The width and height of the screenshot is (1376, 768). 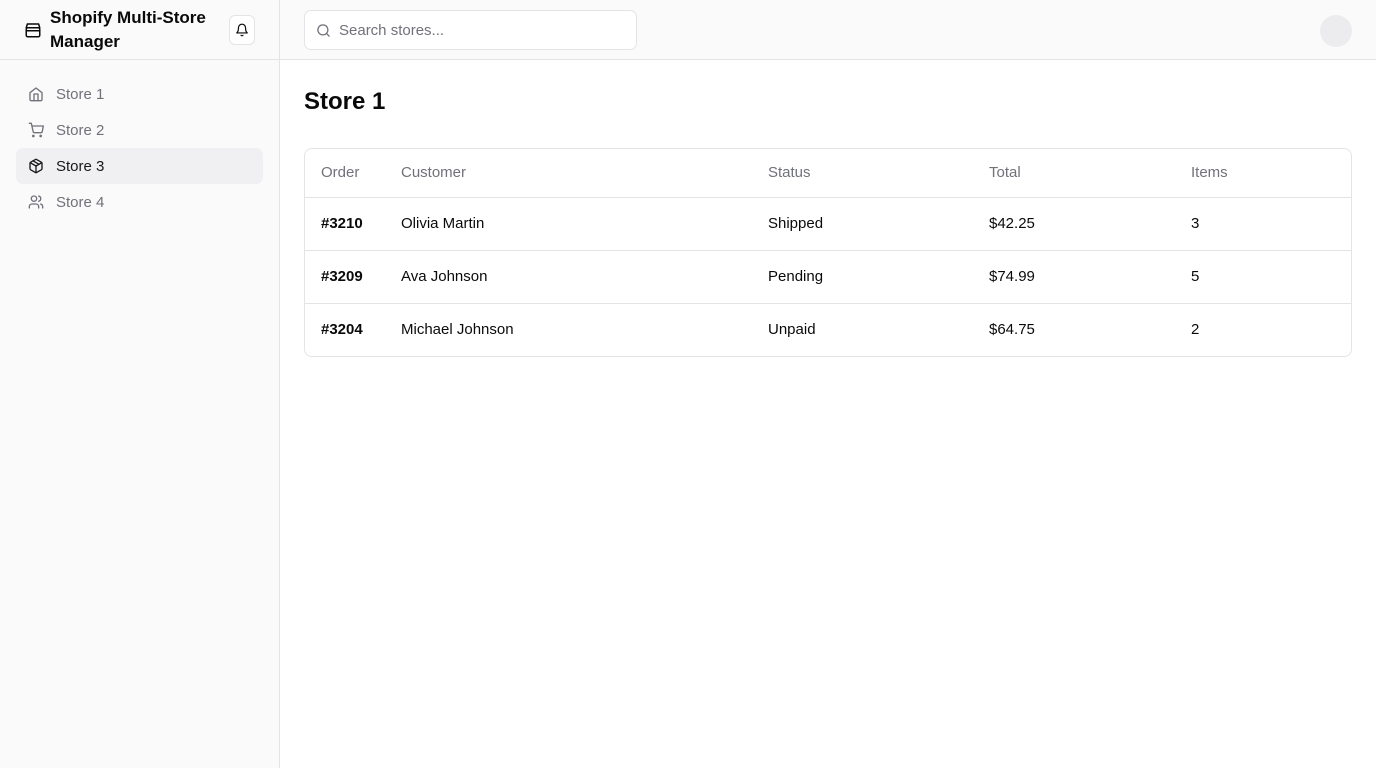 What do you see at coordinates (80, 130) in the screenshot?
I see `sidebar-item-label: Store 2` at bounding box center [80, 130].